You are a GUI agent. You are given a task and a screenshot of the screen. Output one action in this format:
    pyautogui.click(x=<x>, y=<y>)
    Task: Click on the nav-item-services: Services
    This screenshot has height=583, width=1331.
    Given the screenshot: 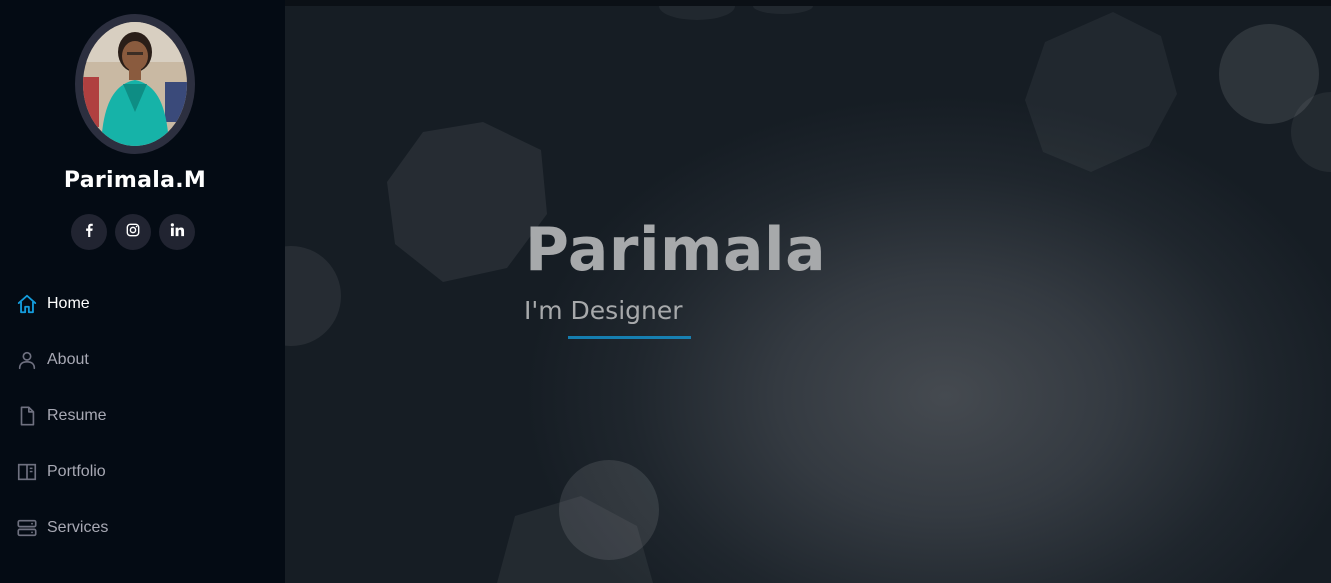 What is the action you would take?
    pyautogui.click(x=142, y=528)
    